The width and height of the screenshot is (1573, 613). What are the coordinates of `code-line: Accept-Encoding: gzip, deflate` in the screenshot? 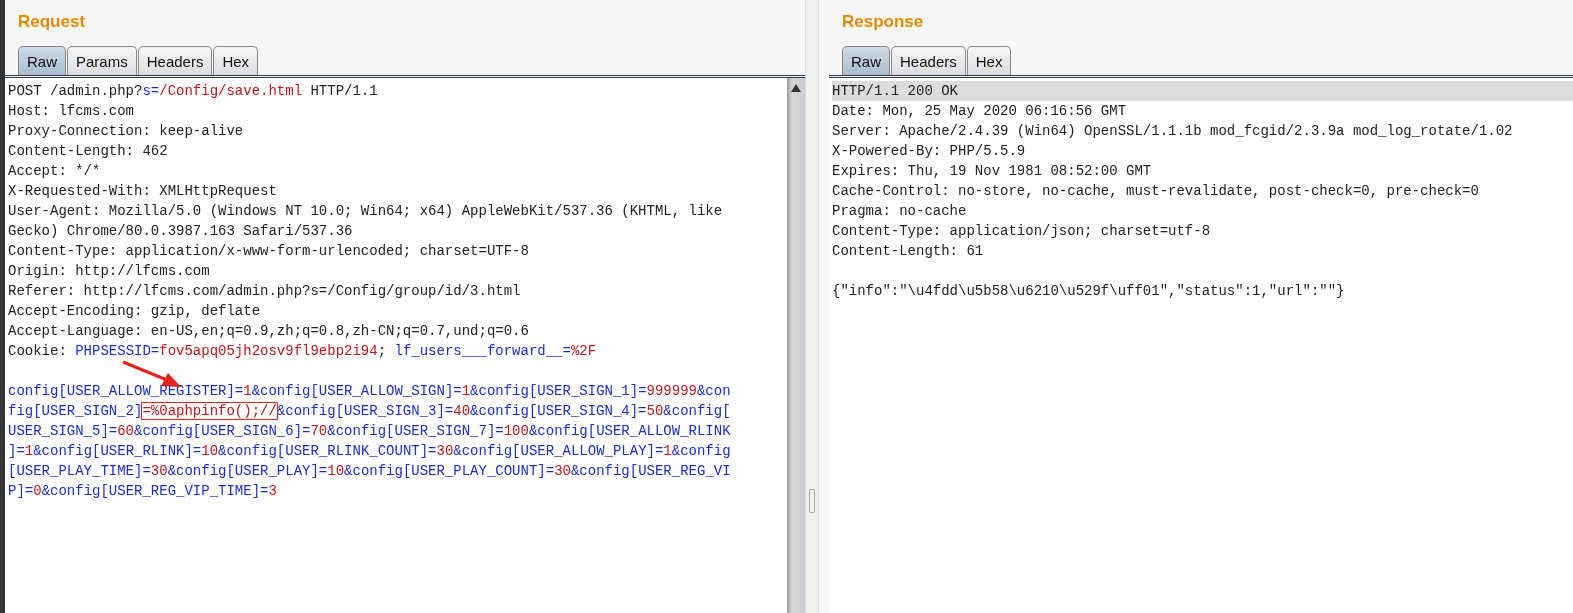 It's located at (134, 311).